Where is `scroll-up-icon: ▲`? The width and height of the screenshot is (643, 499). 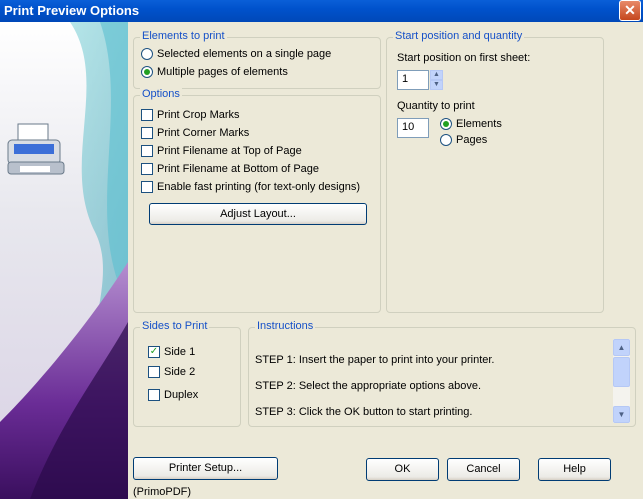 scroll-up-icon: ▲ is located at coordinates (621, 347).